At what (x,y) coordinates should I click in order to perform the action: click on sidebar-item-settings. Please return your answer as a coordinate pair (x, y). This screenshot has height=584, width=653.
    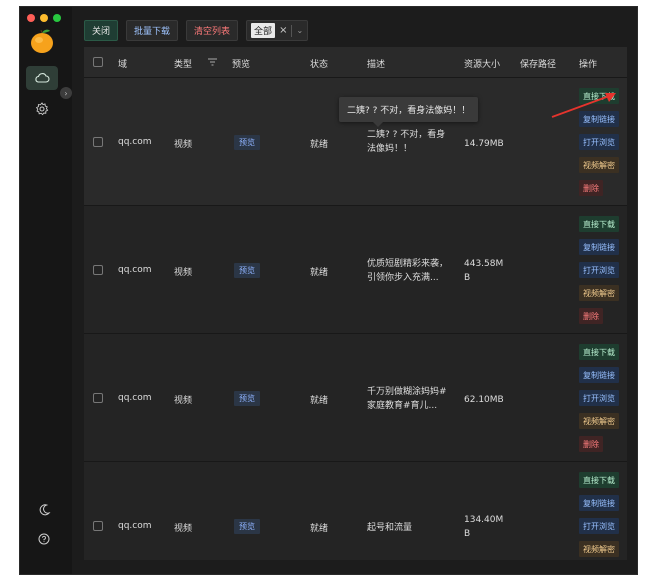
    Looking at the image, I should click on (42, 109).